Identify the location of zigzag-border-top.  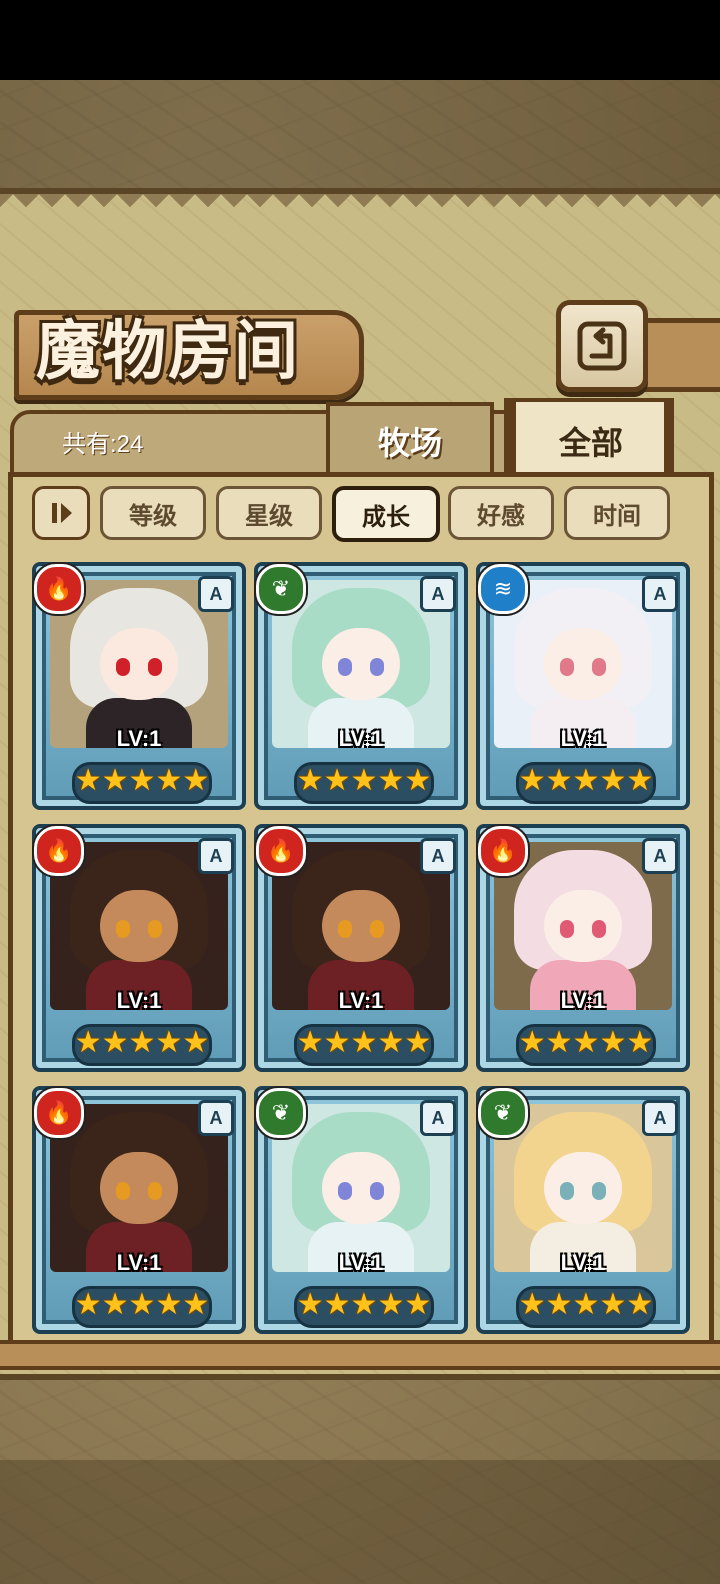
(360, 207).